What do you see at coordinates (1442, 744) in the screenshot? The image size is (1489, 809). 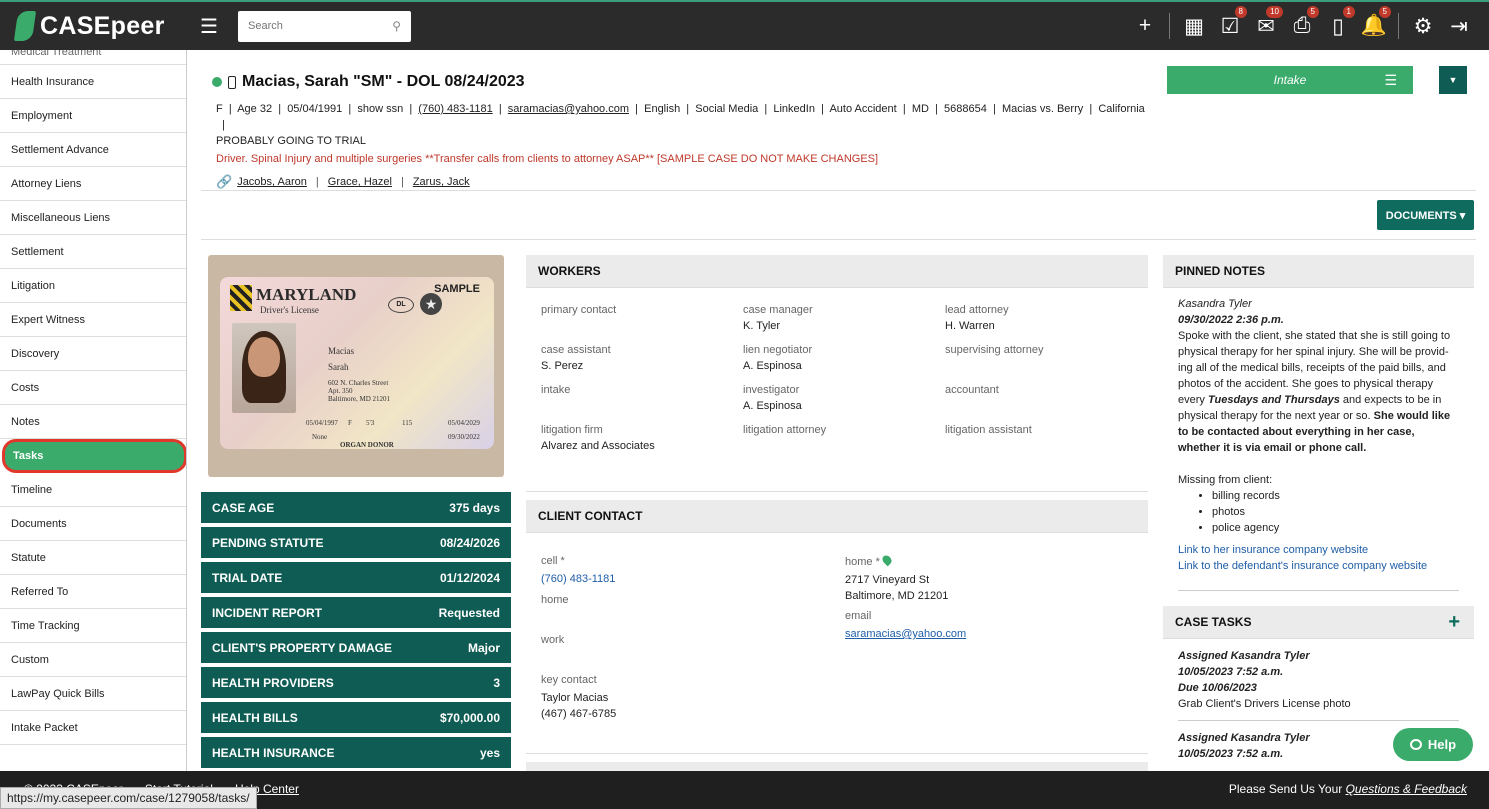 I see `help-label: Help` at bounding box center [1442, 744].